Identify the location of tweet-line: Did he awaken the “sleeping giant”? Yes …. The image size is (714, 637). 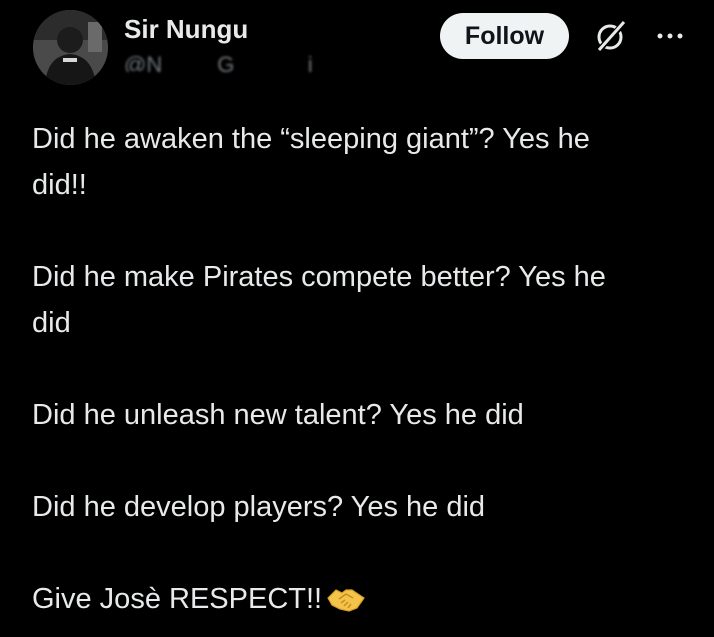
(311, 139).